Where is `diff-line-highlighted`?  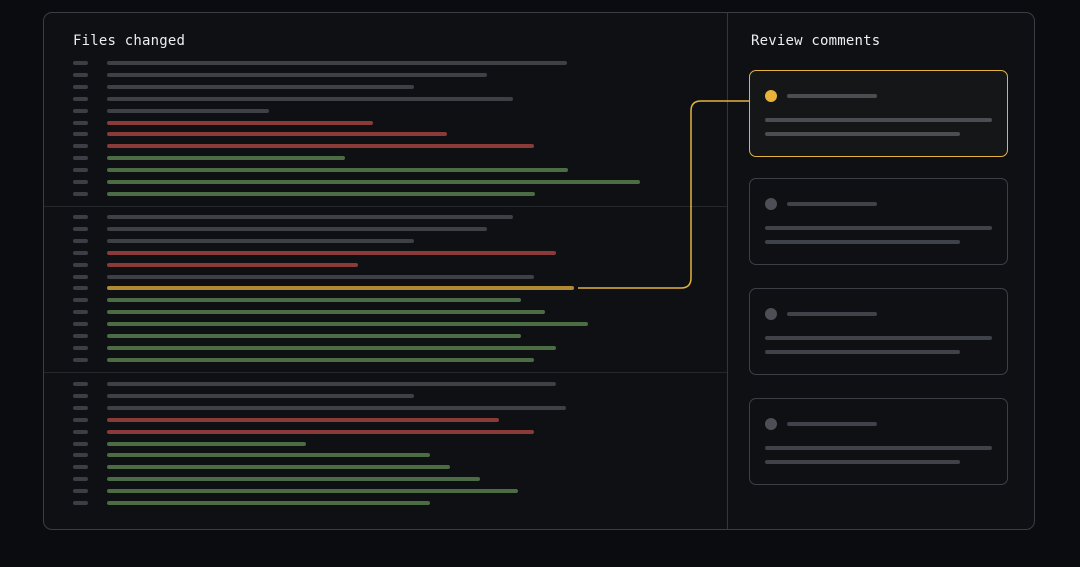 diff-line-highlighted is located at coordinates (340, 288).